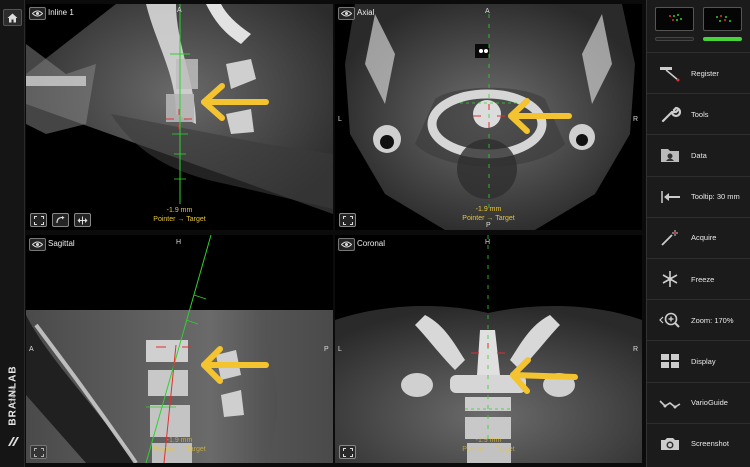  I want to click on rotate-icon, so click(59, 219).